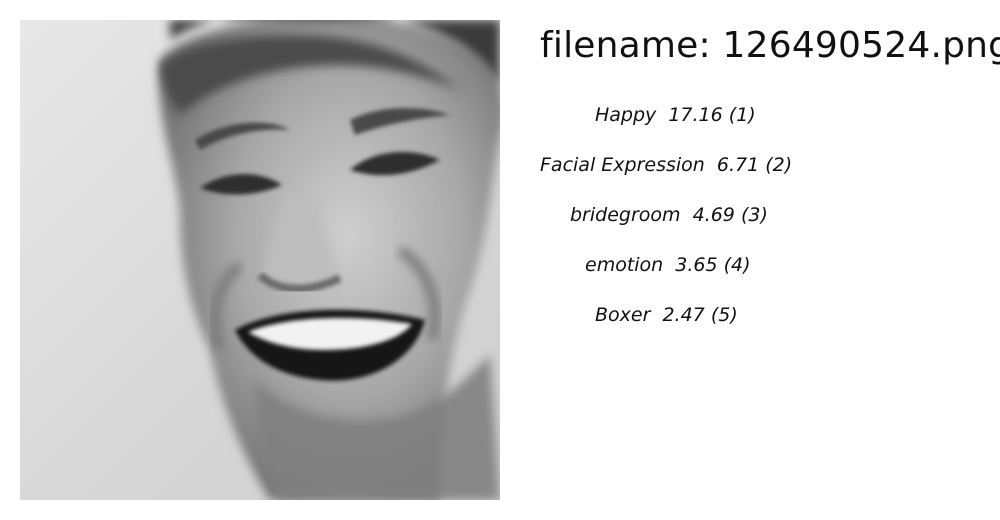  Describe the element at coordinates (624, 265) in the screenshot. I see `prediction-name: emotion` at that location.